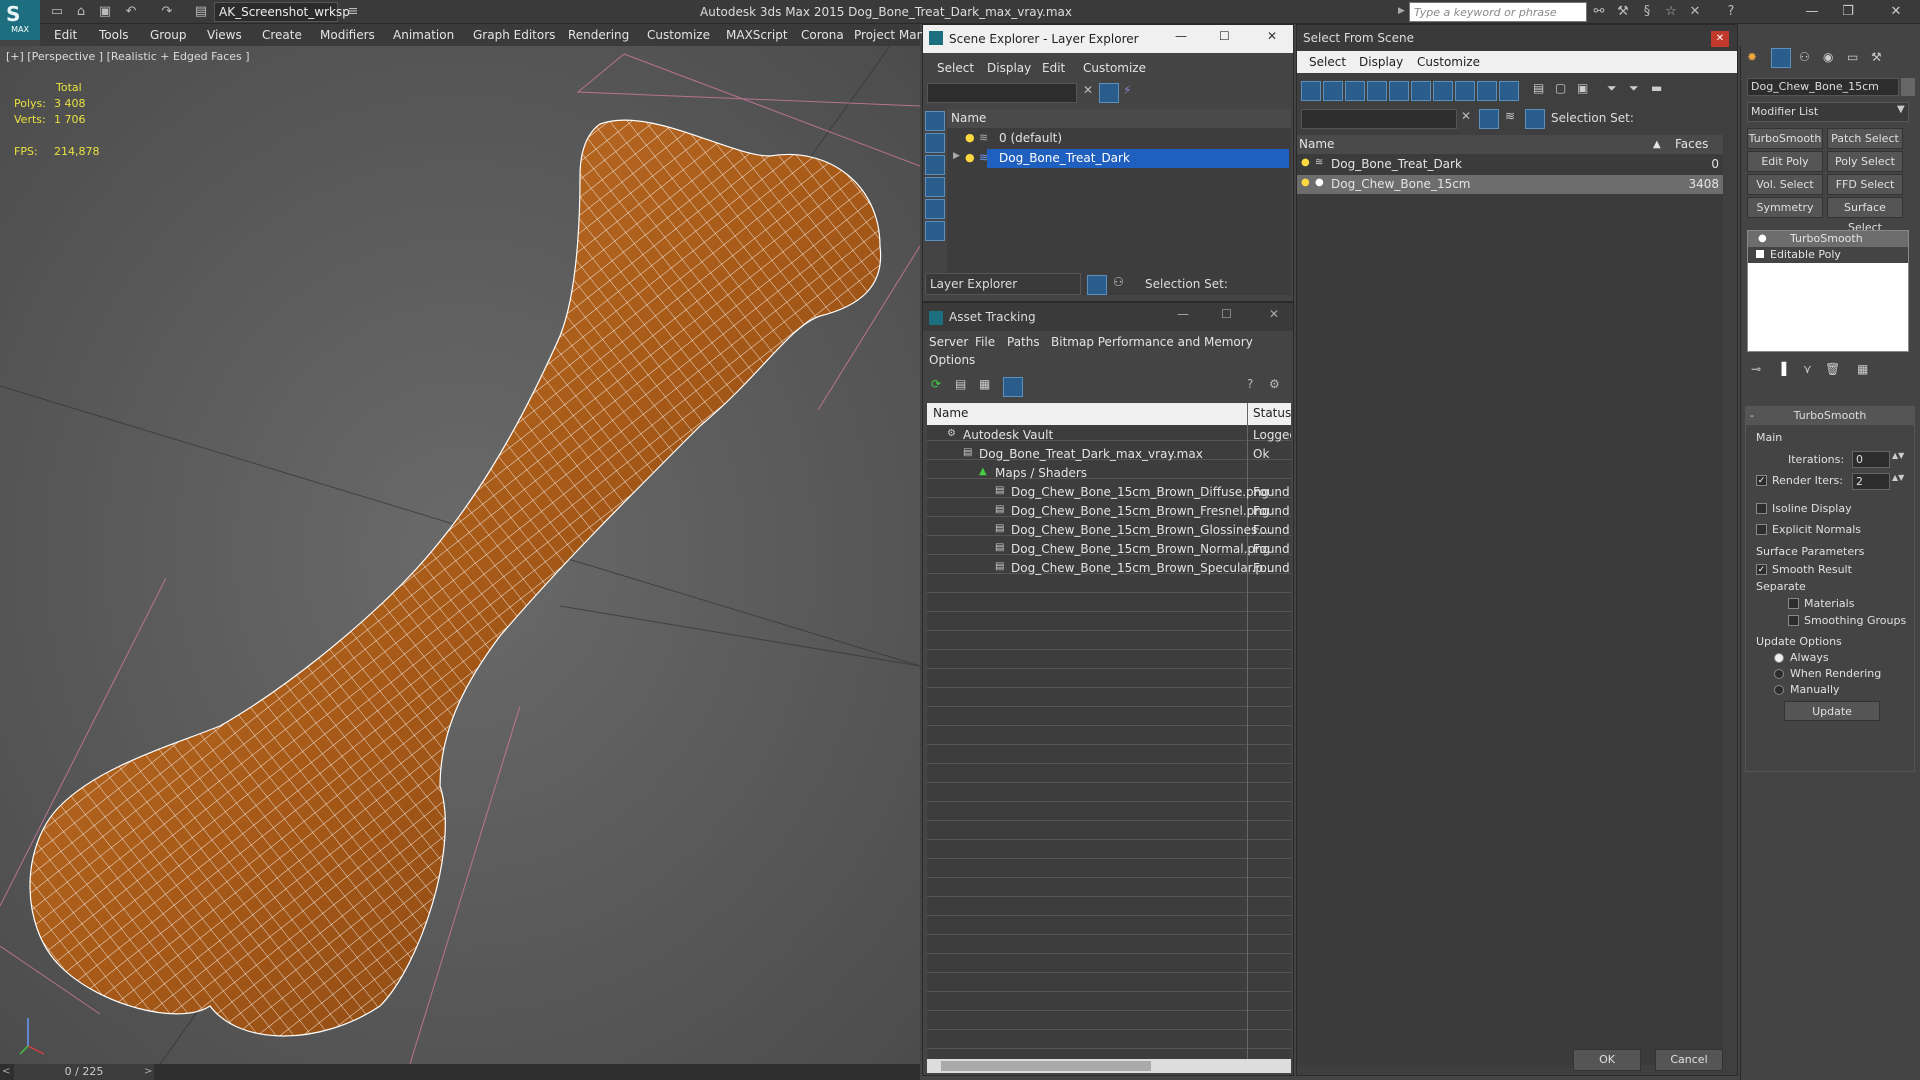  What do you see at coordinates (1327, 62) in the screenshot?
I see `sfs-menu-select: Select` at bounding box center [1327, 62].